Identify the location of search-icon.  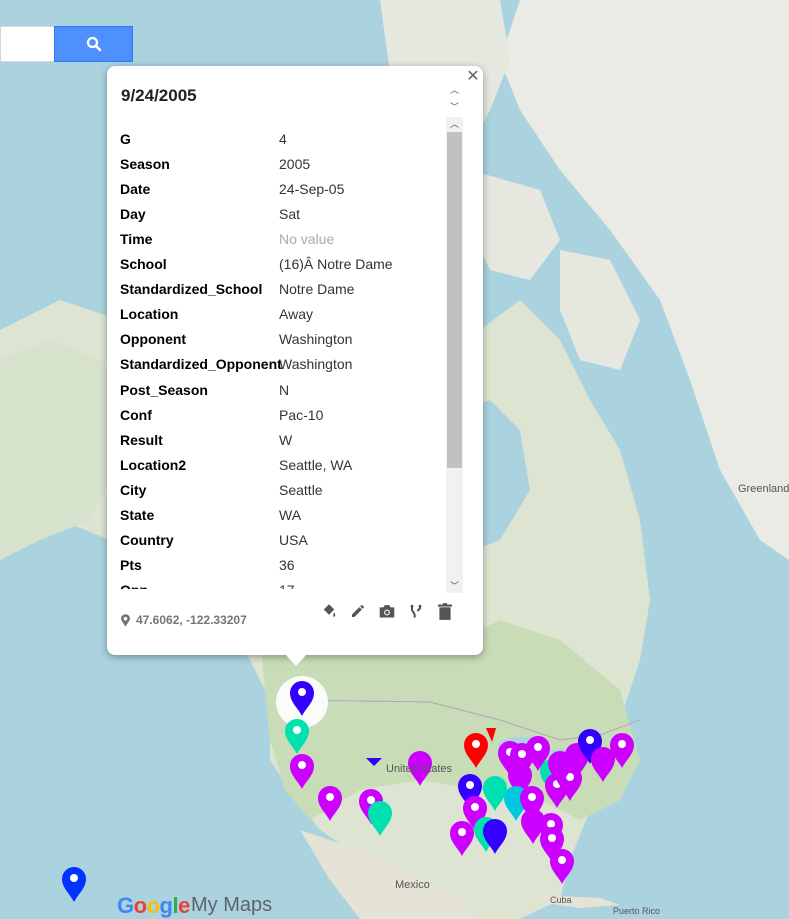
(93, 44).